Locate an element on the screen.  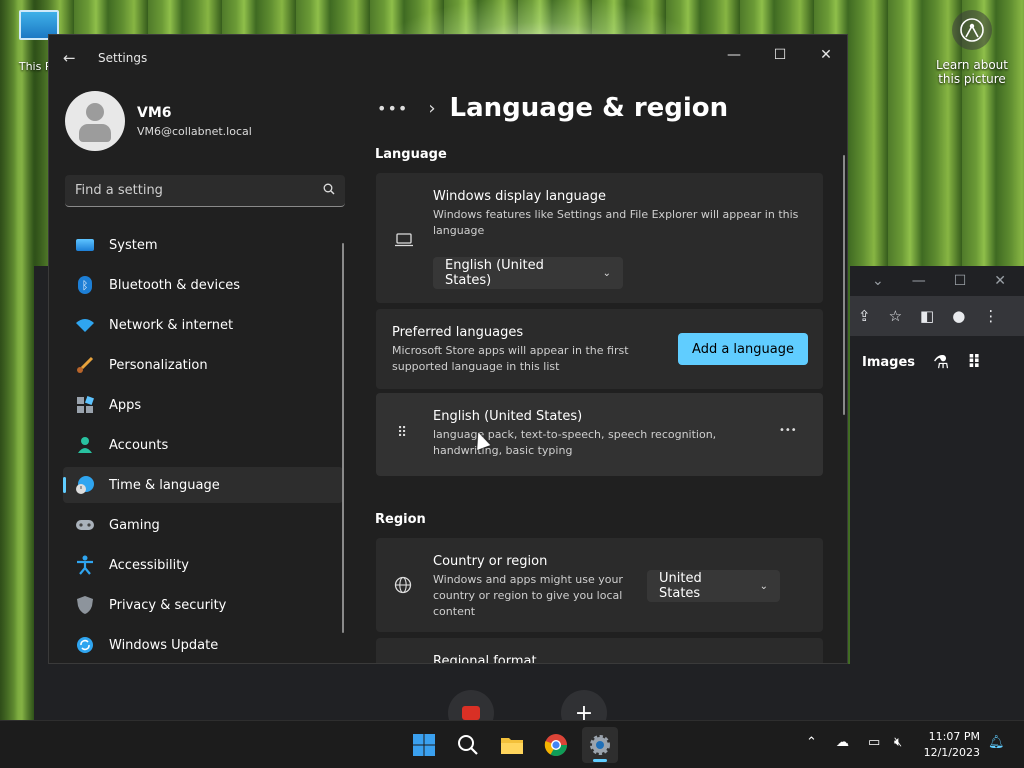
camera-icon is located at coordinates (972, 30).